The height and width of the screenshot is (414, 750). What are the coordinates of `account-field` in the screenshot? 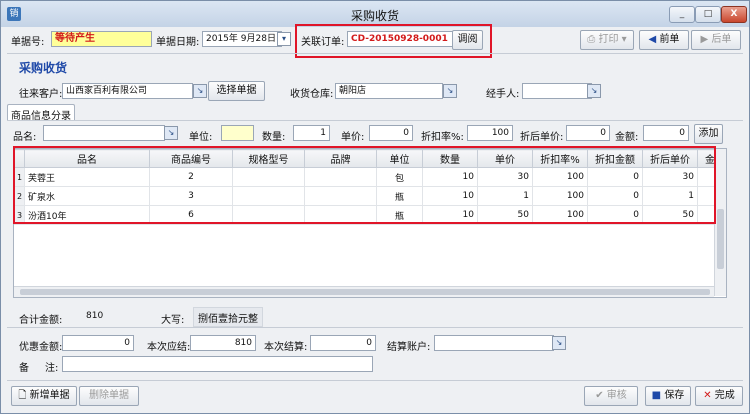 It's located at (494, 343).